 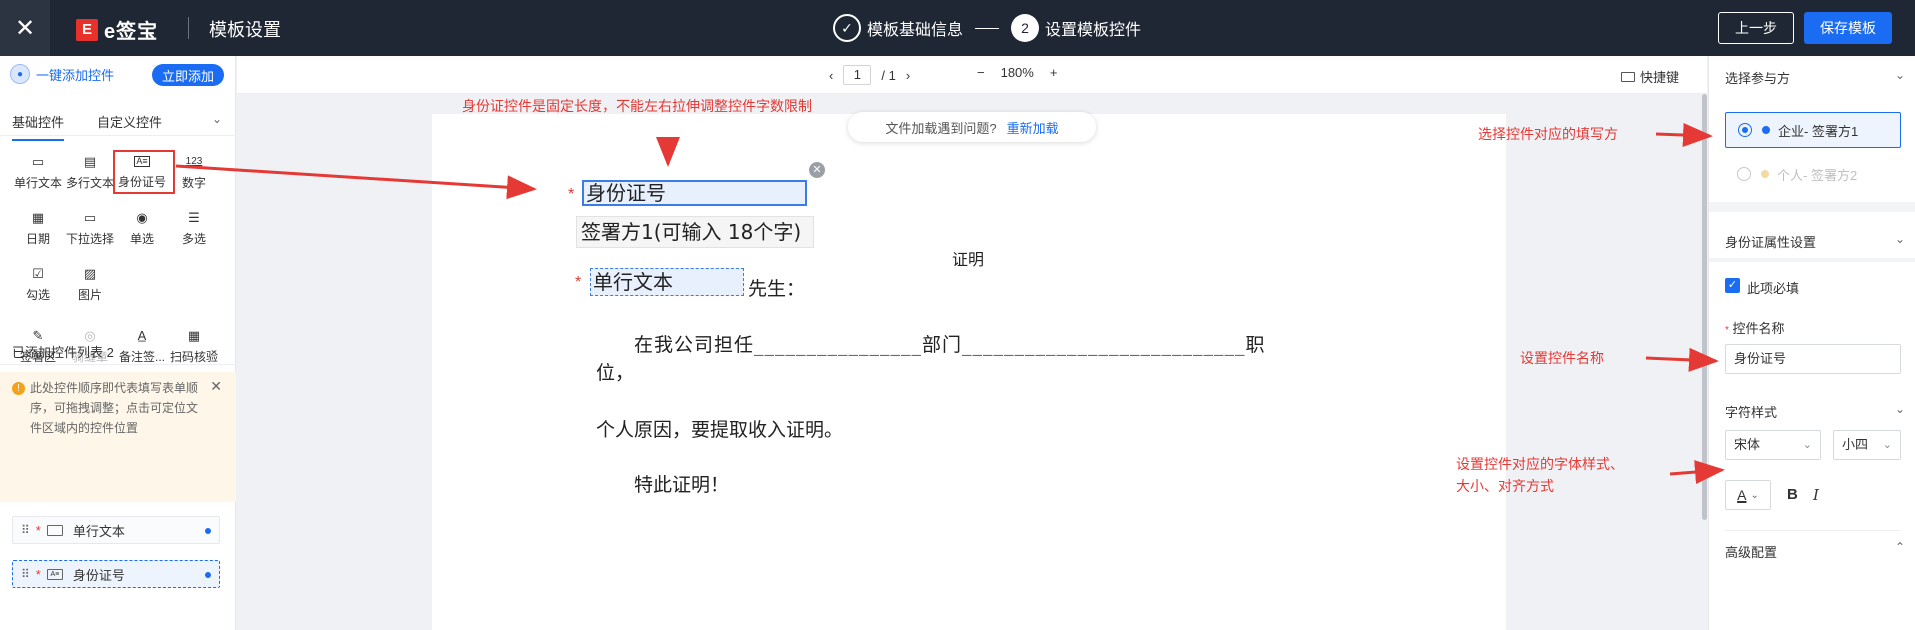 I want to click on font-color-icon: A, so click(x=1742, y=495).